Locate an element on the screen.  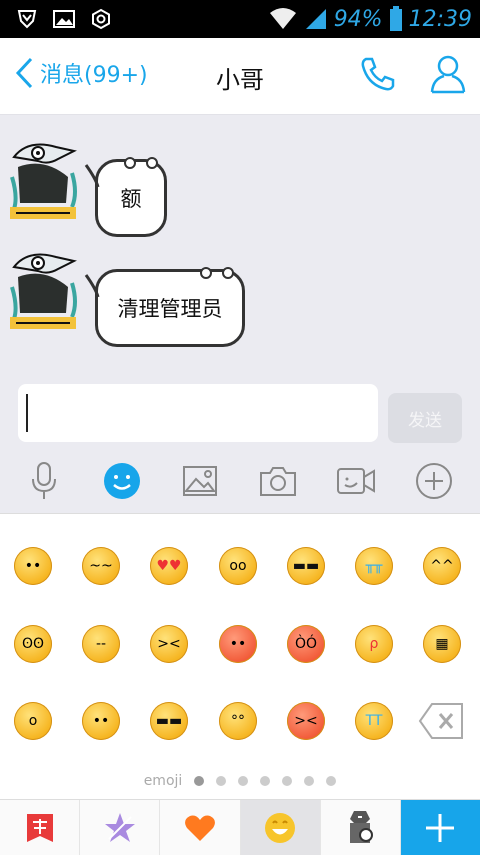
emoji-grin: ▦ is located at coordinates (442, 644).